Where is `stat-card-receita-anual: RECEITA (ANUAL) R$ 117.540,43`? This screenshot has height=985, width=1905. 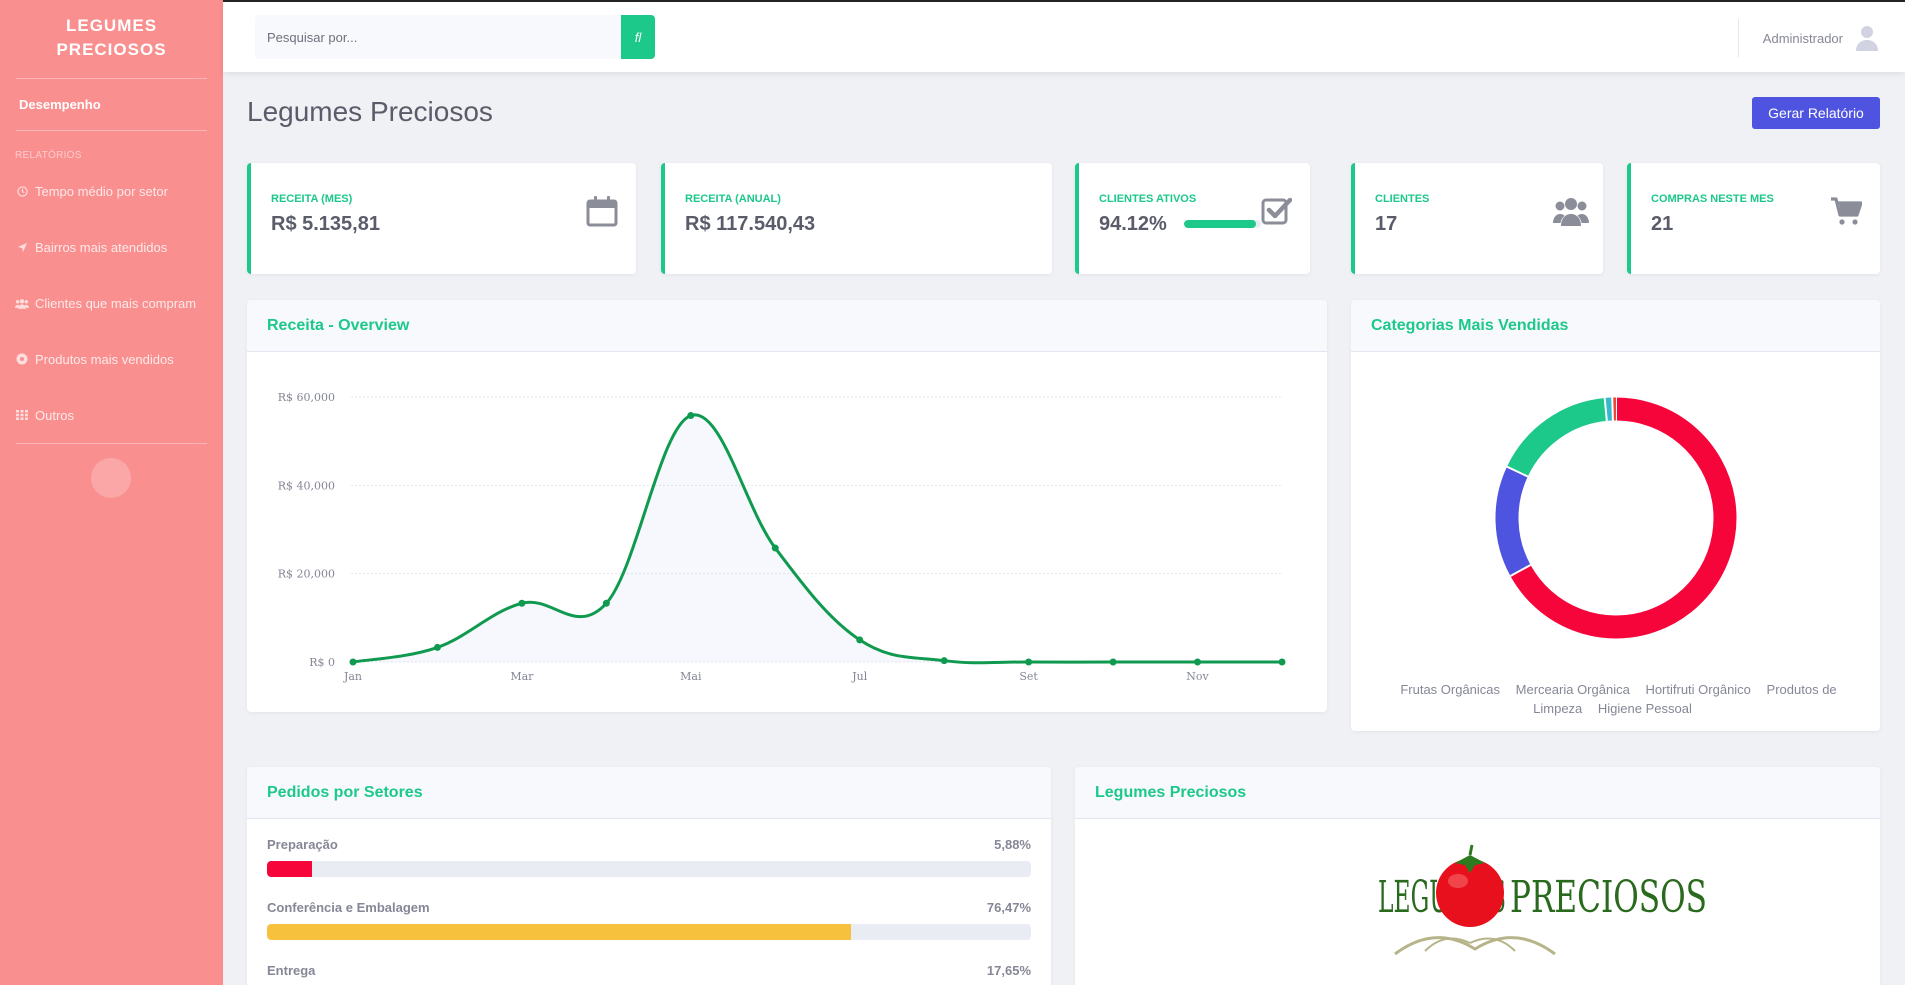 stat-card-receita-anual: RECEITA (ANUAL) R$ 117.540,43 is located at coordinates (856, 218).